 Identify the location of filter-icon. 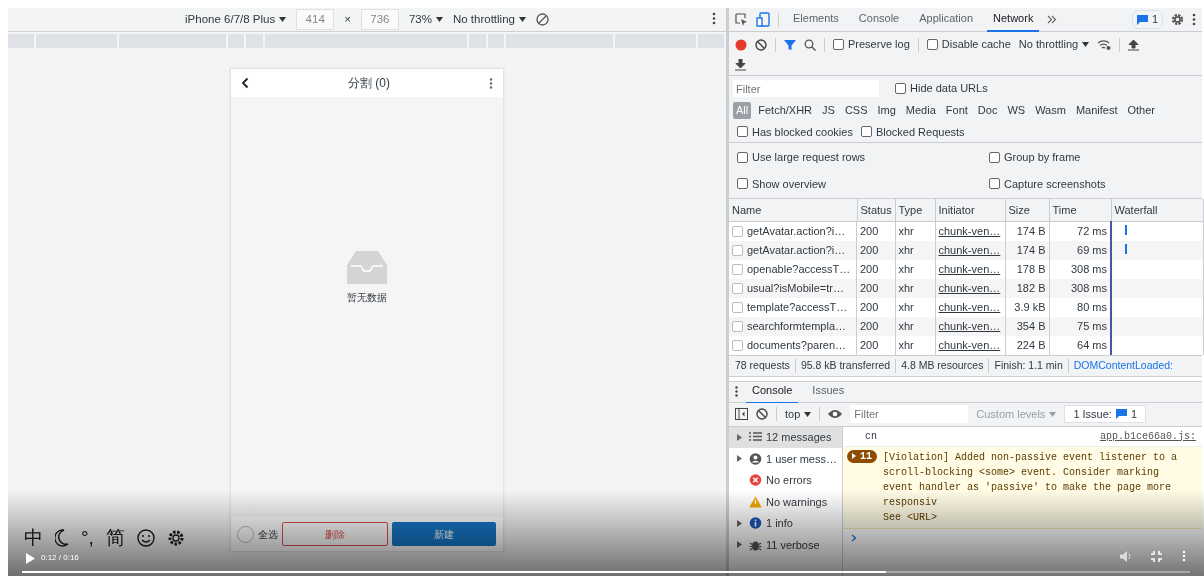
(790, 44).